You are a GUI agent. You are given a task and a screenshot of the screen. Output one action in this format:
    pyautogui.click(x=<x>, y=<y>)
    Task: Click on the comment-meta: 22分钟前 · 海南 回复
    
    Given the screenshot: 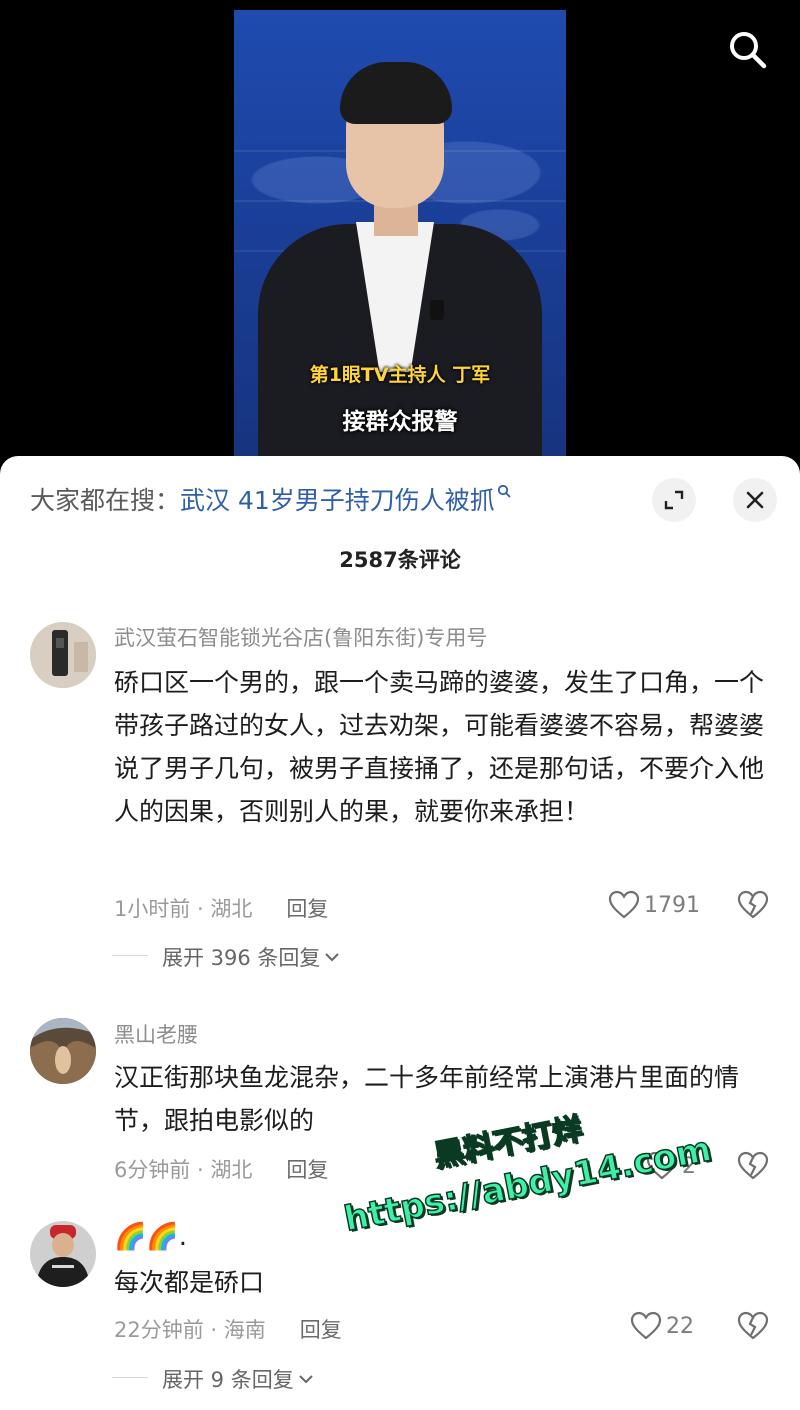 What is the action you would take?
    pyautogui.click(x=228, y=1329)
    